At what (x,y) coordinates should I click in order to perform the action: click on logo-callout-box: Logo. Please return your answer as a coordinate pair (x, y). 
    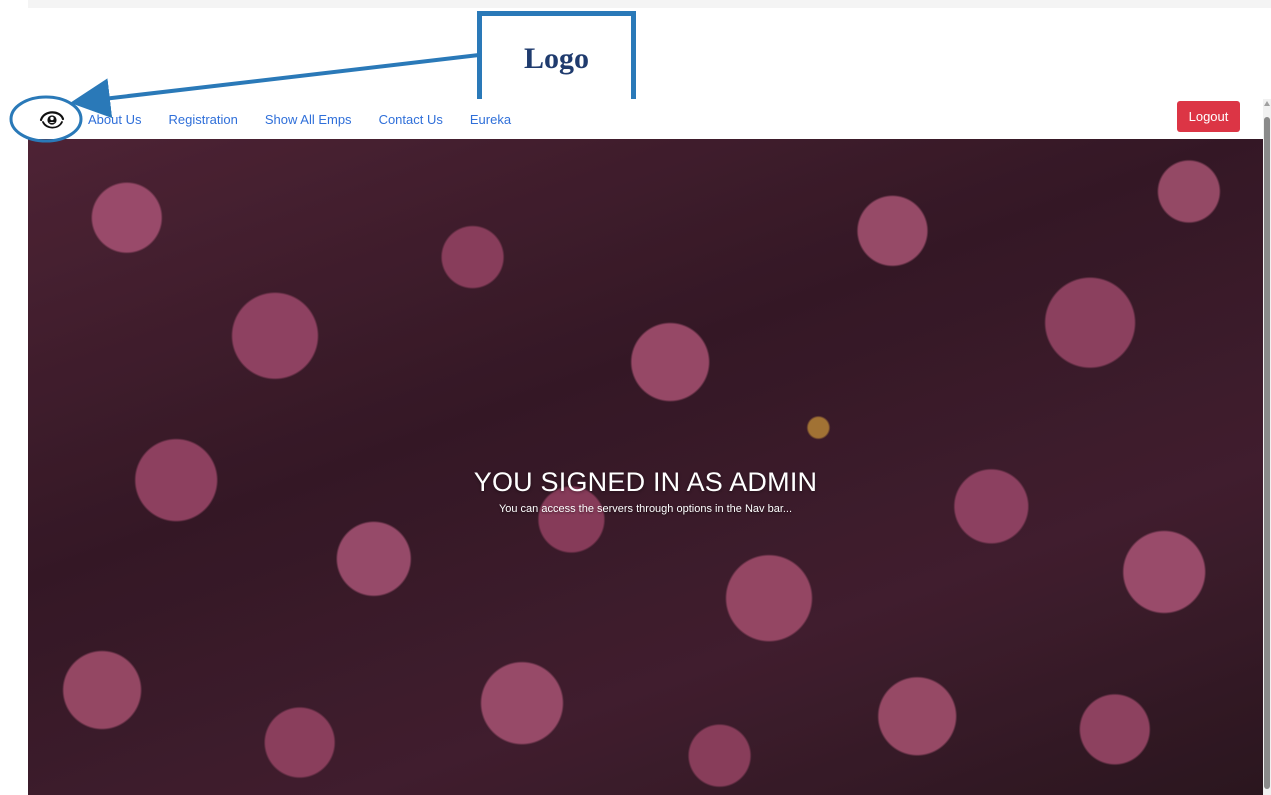
    Looking at the image, I should click on (556, 58).